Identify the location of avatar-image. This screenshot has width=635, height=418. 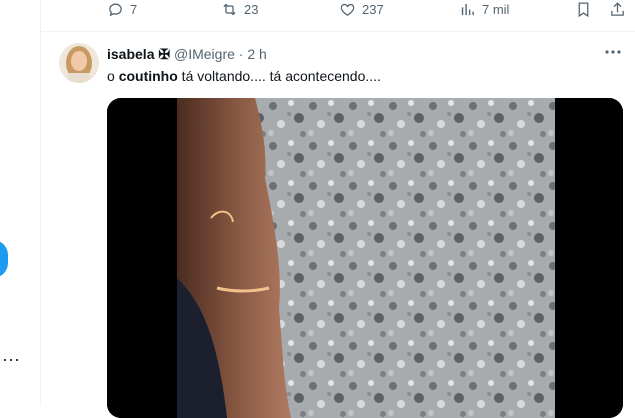
(79, 63).